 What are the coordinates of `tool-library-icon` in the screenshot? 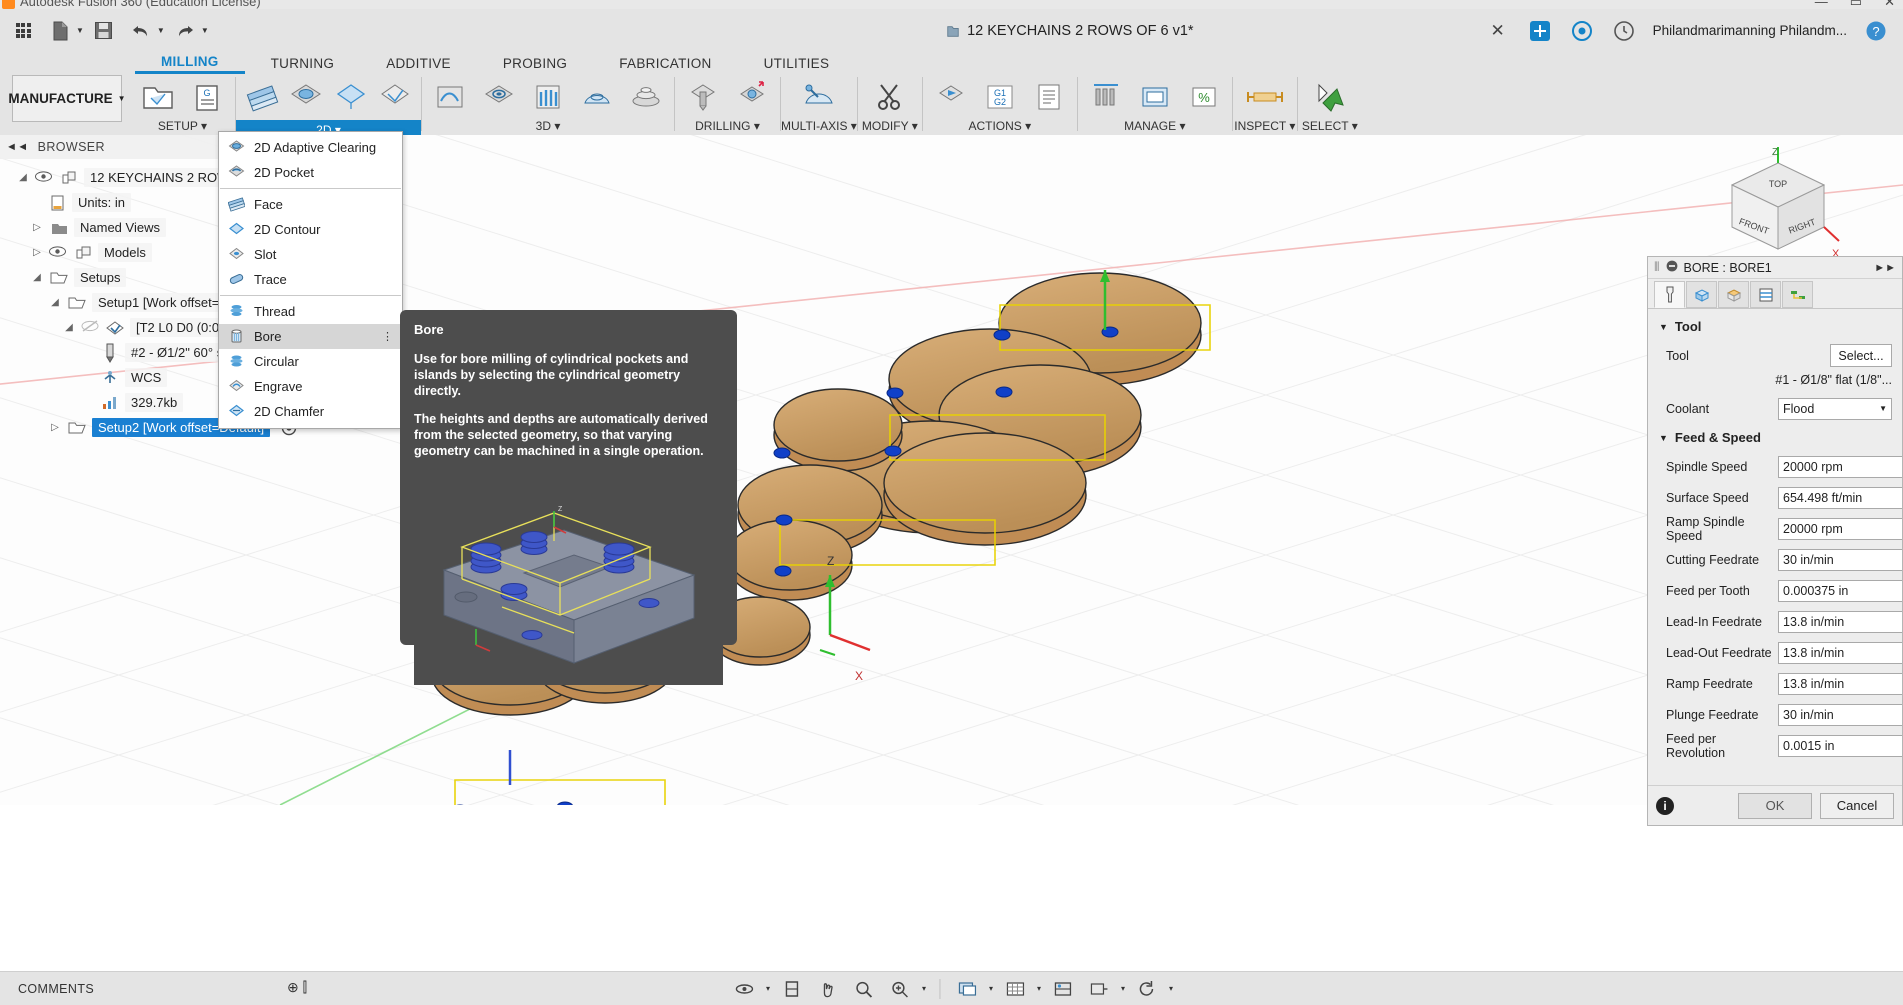 It's located at (1106, 96).